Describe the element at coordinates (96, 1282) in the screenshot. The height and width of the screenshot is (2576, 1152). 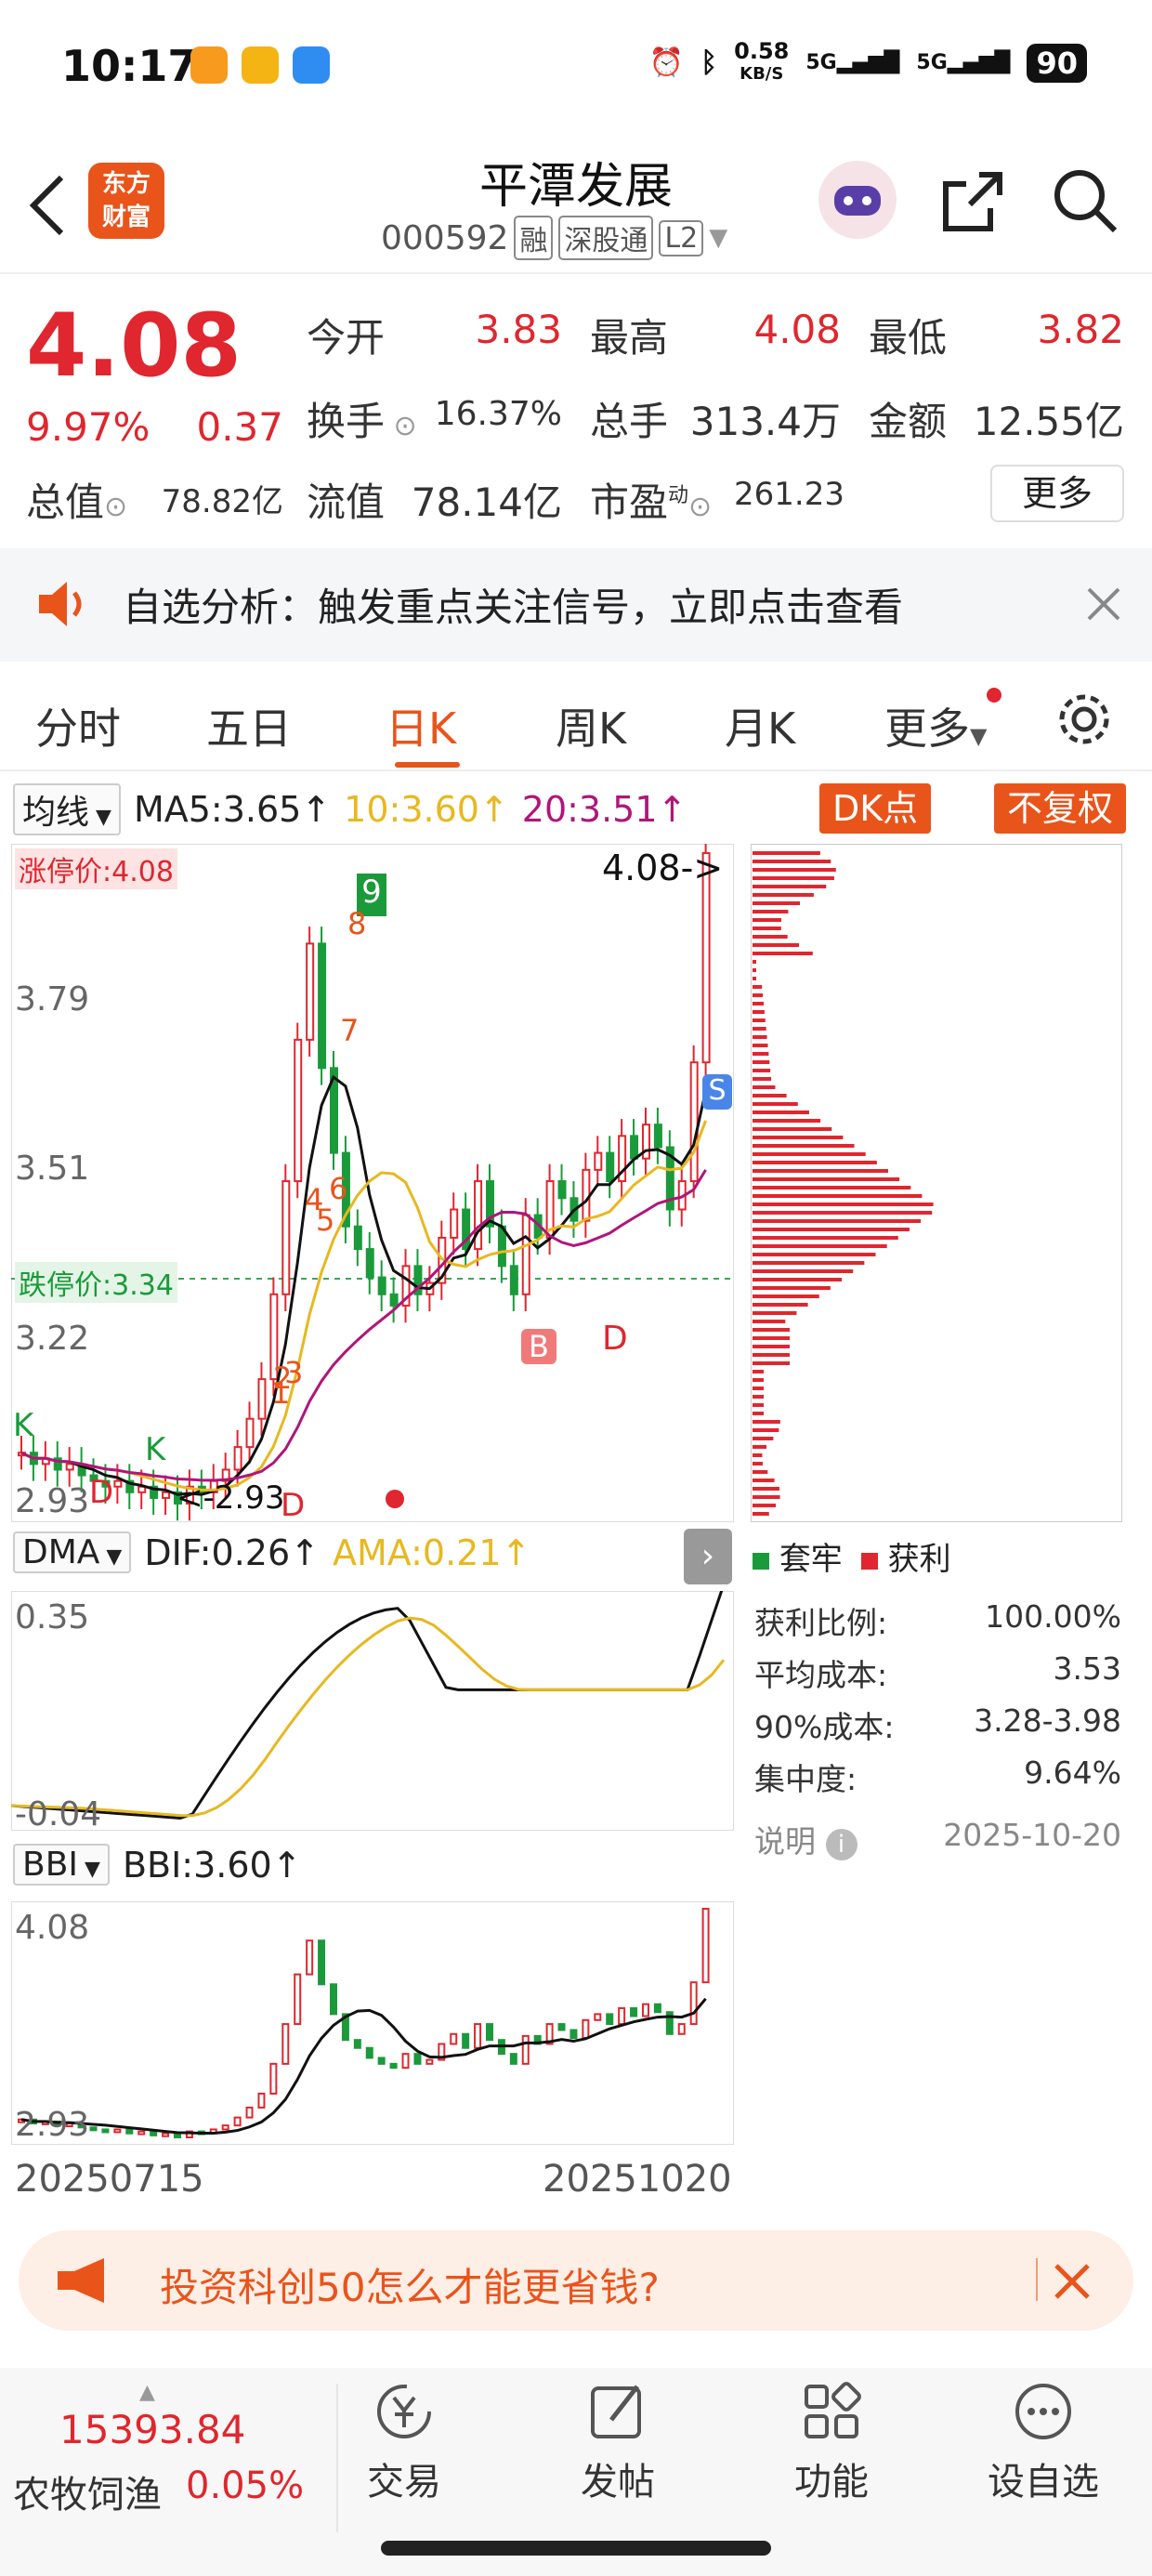
I see `limit-down-label: 跌停价:3.34` at that location.